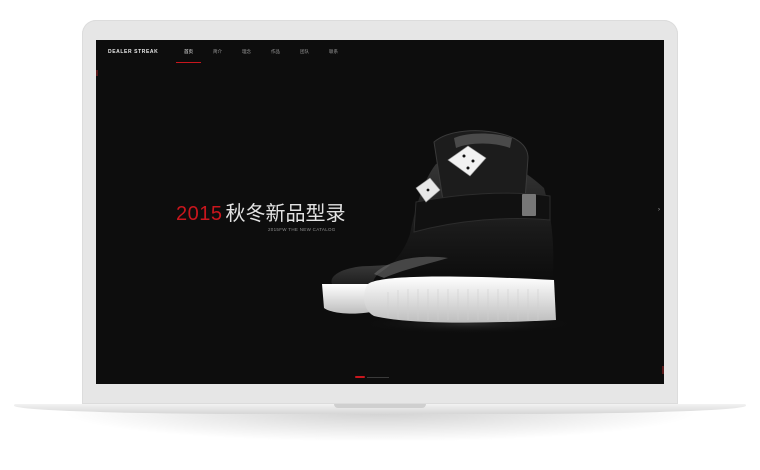  I want to click on nav-item-team: 团队, so click(304, 55).